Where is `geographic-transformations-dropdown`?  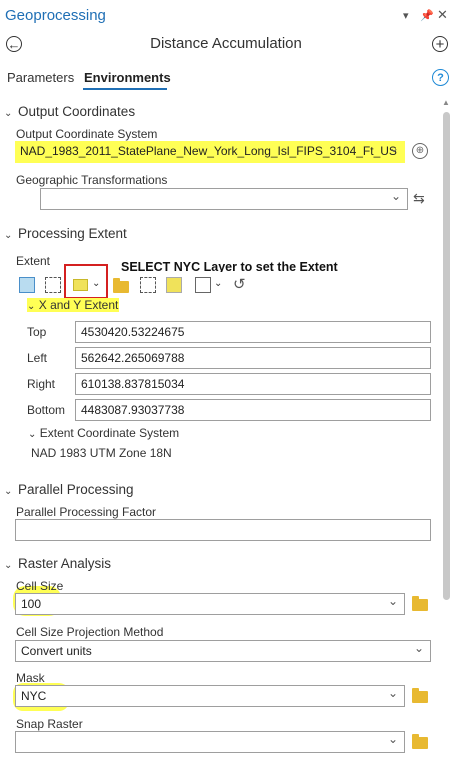
geographic-transformations-dropdown is located at coordinates (224, 198).